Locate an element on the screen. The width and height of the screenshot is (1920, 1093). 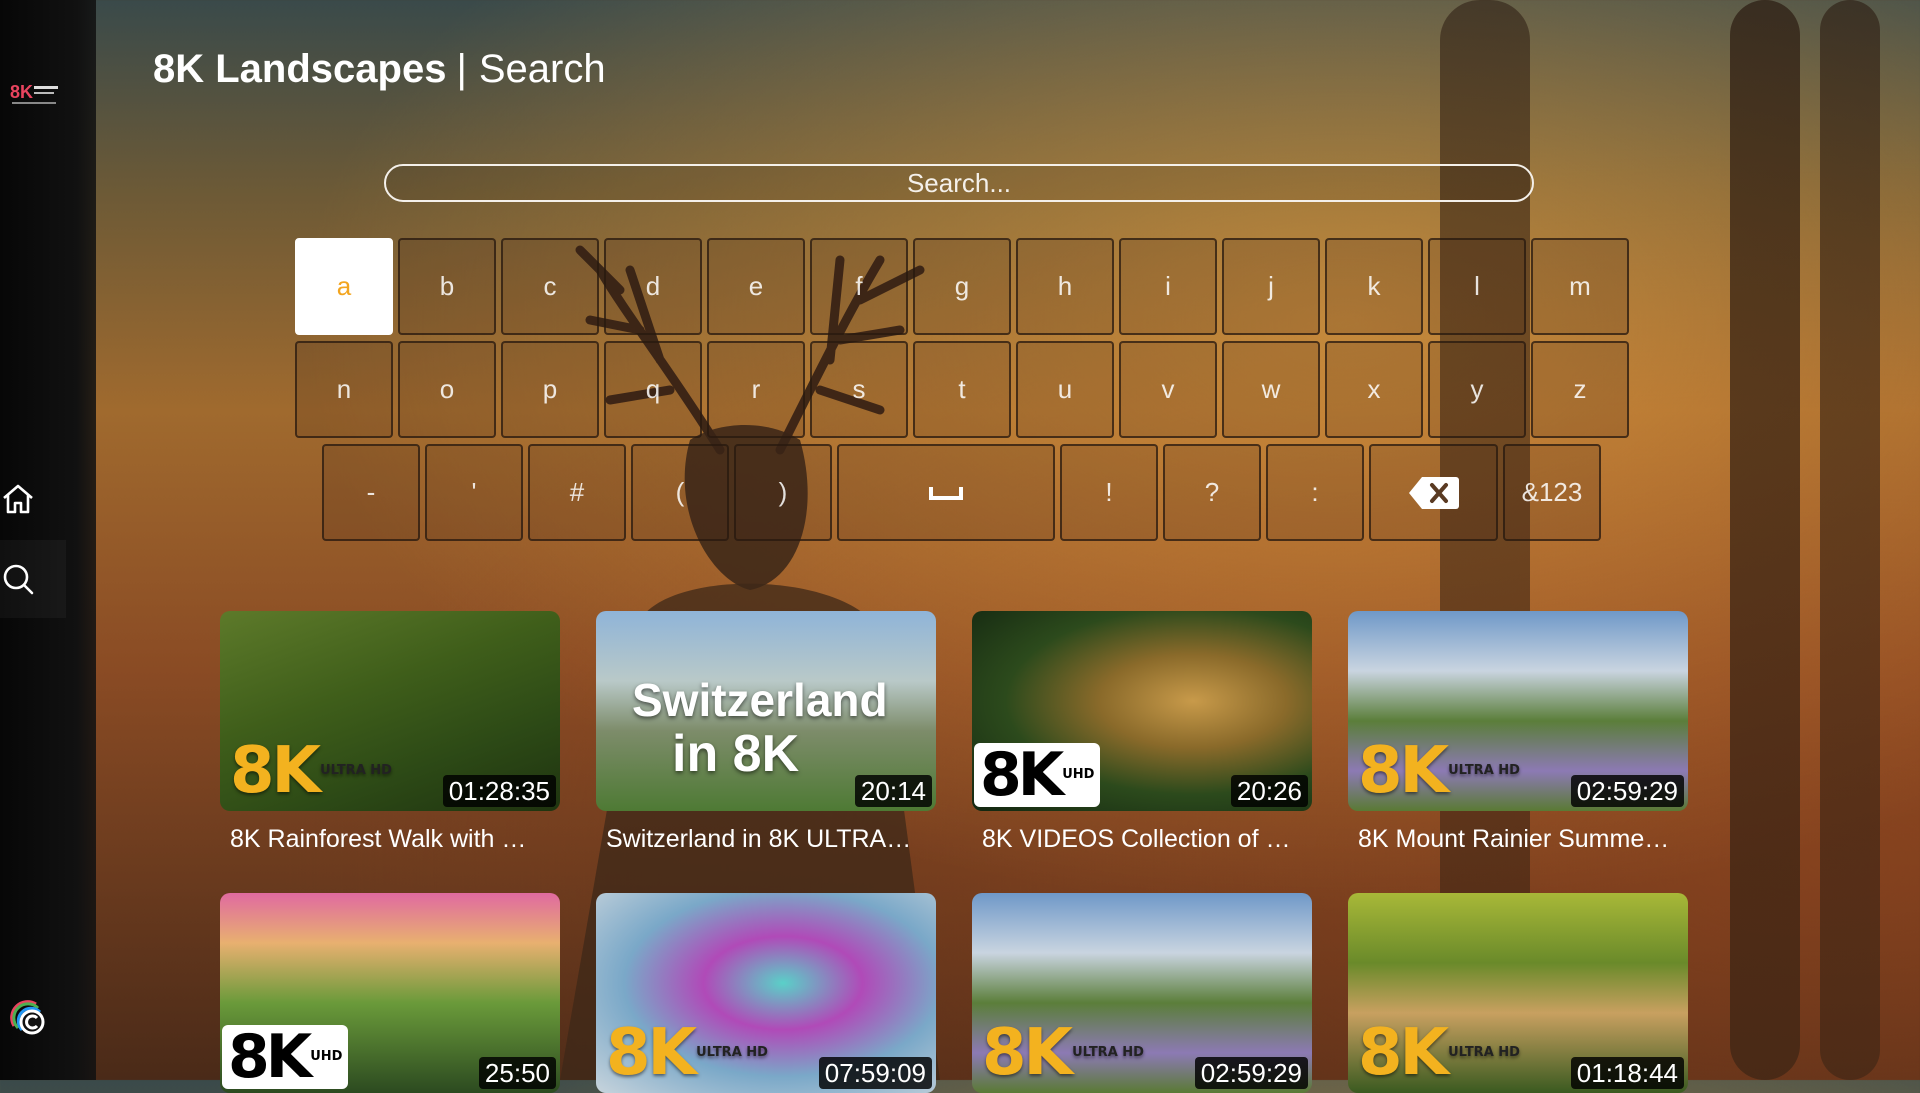
search-input is located at coordinates (959, 183).